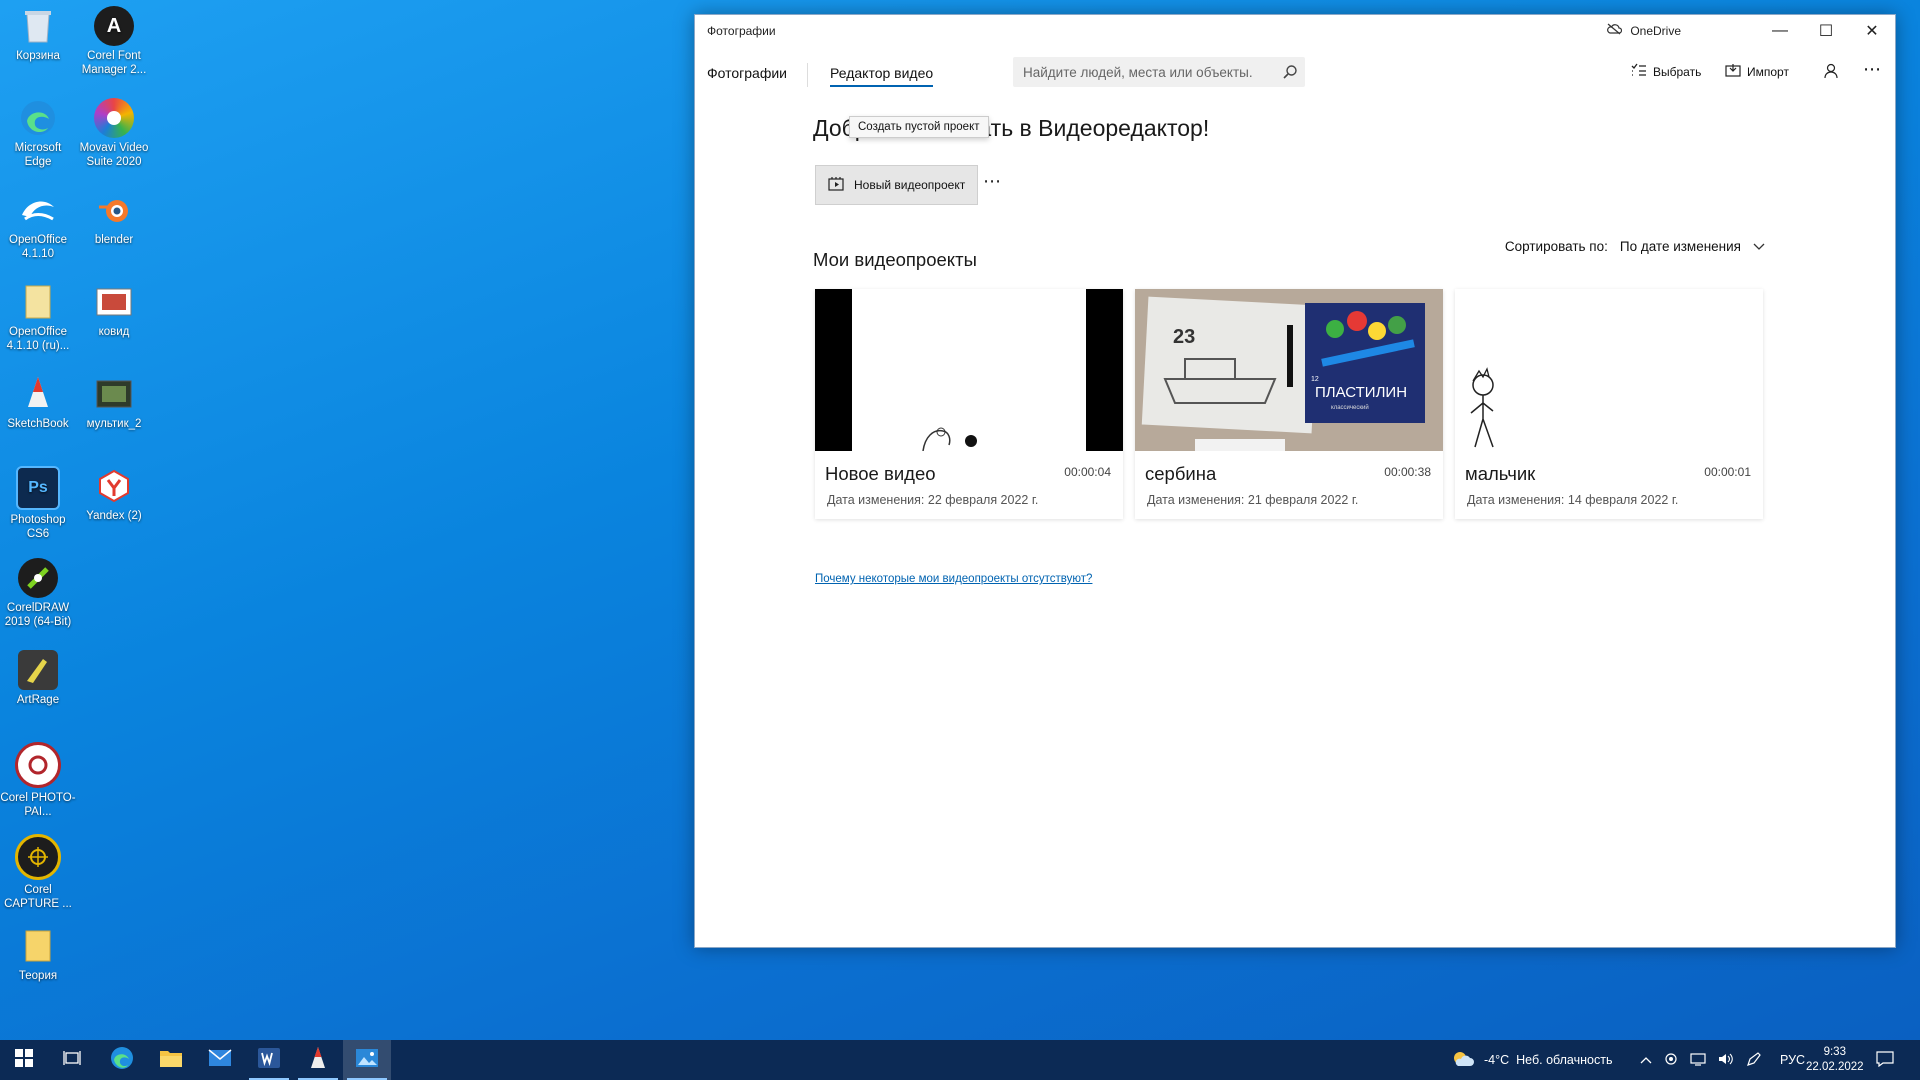  Describe the element at coordinates (269, 1060) in the screenshot. I see `taskbar-word` at that location.